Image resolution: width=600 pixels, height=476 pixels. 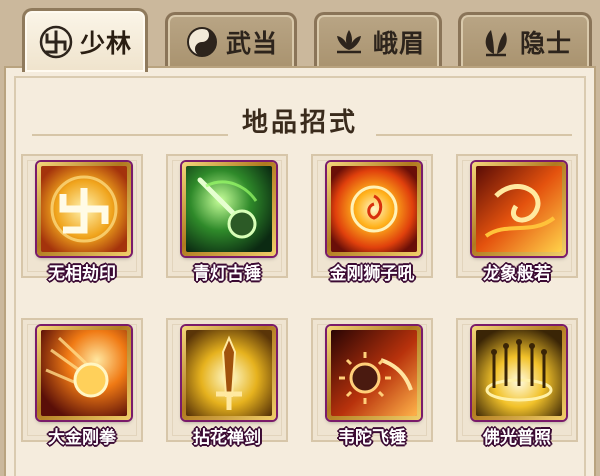 I want to click on tab-emei: 峨眉, so click(x=378, y=40).